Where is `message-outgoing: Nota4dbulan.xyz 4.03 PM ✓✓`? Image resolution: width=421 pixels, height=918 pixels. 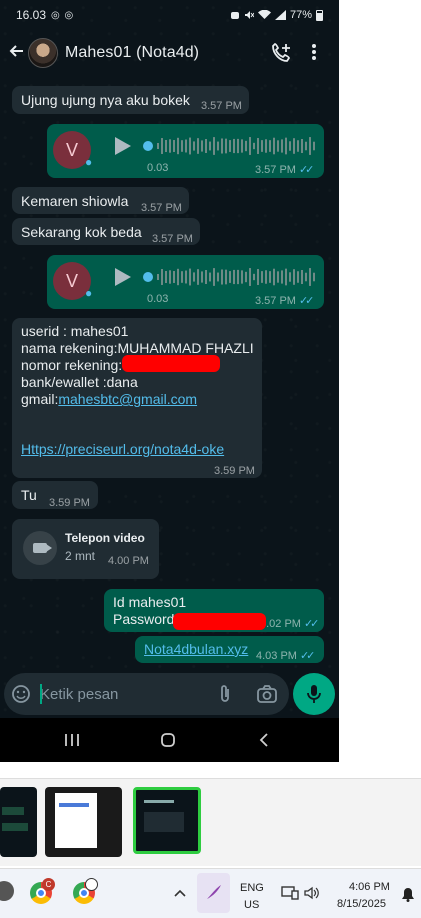
message-outgoing: Nota4dbulan.xyz 4.03 PM ✓✓ is located at coordinates (229, 649).